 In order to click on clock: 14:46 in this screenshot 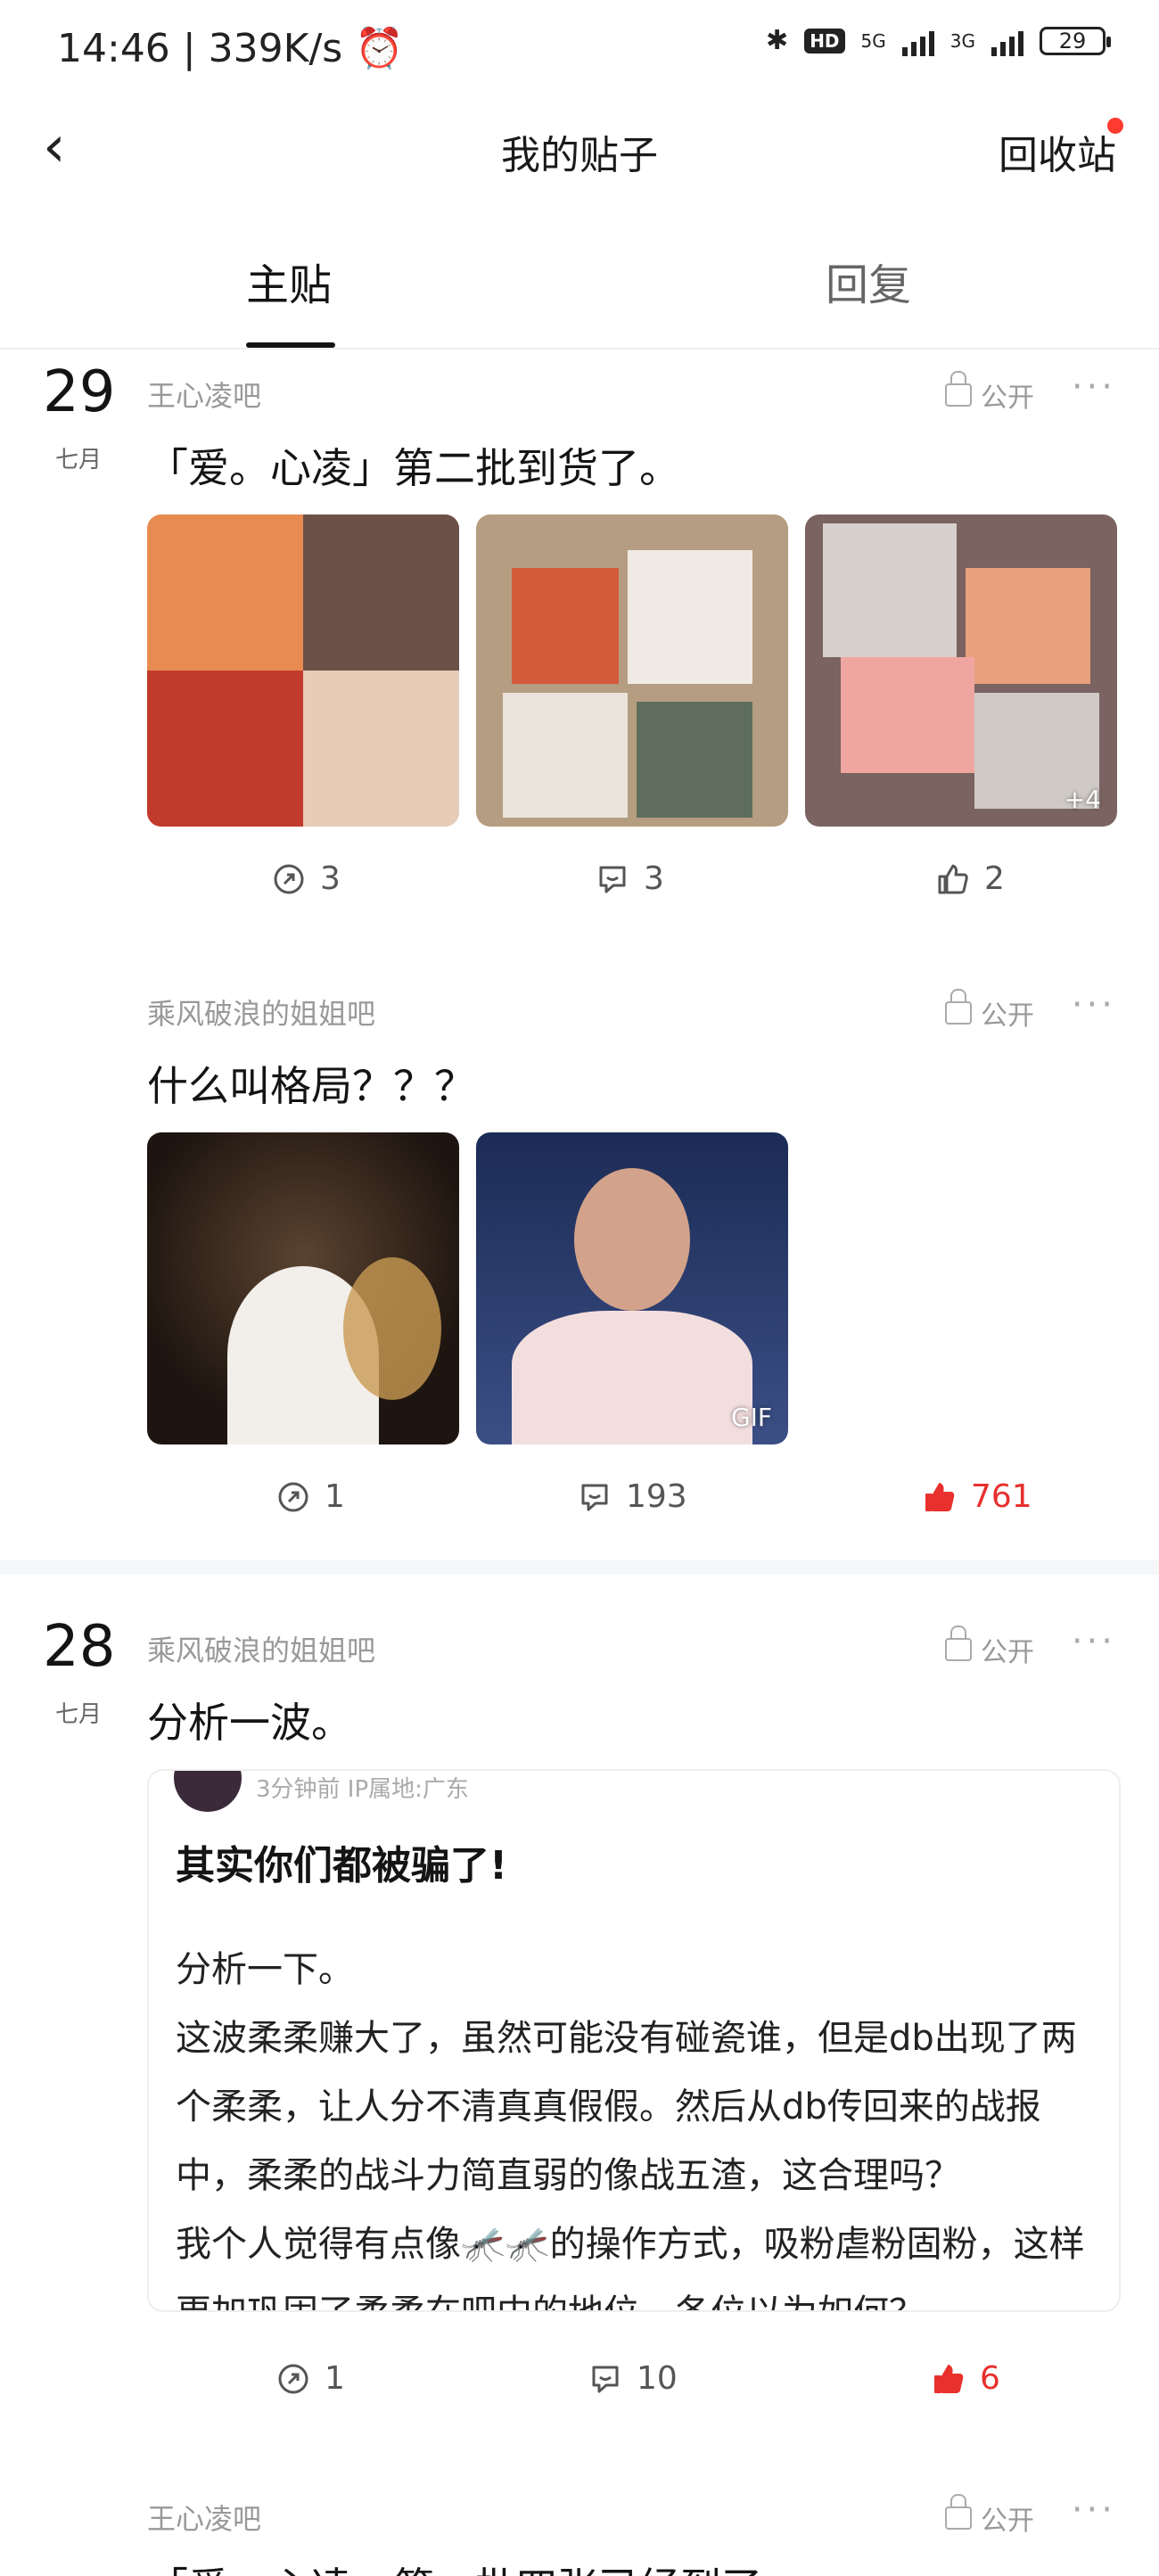, I will do `click(113, 48)`.